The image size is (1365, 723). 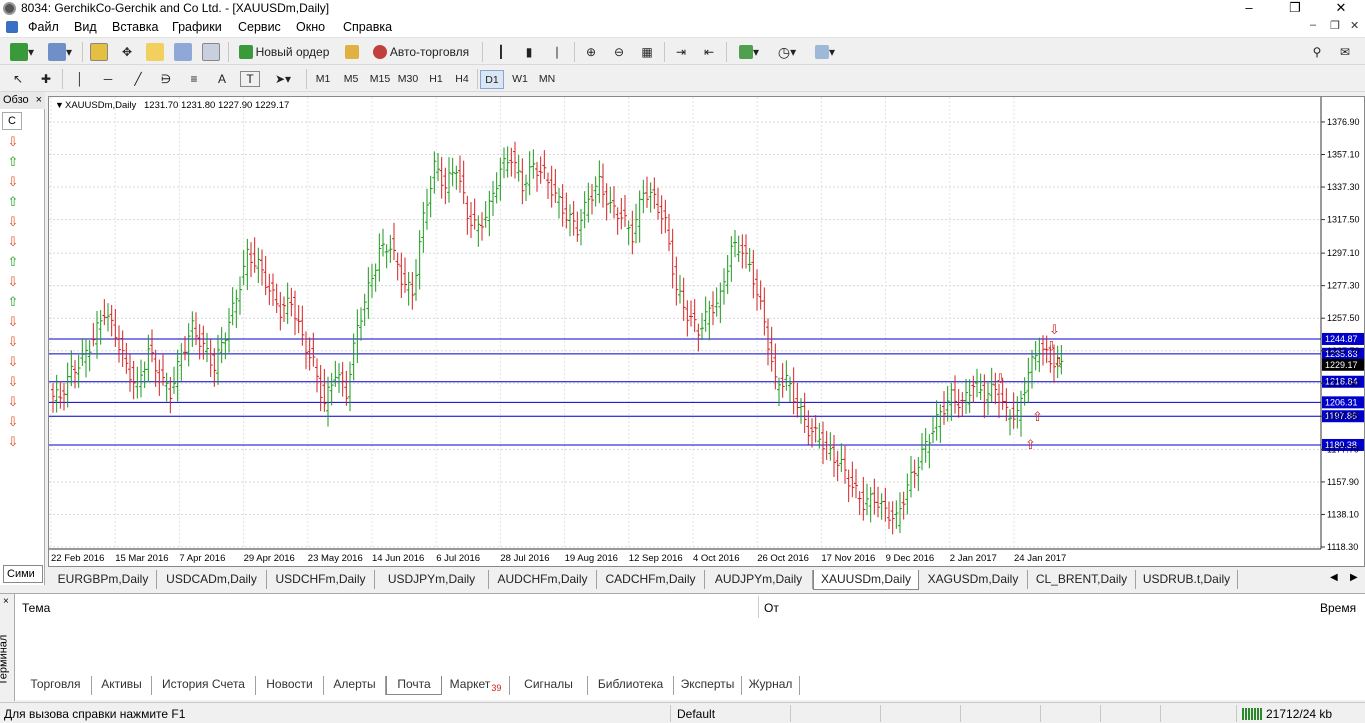 I want to click on chat-icon: ✉, so click(x=1345, y=52).